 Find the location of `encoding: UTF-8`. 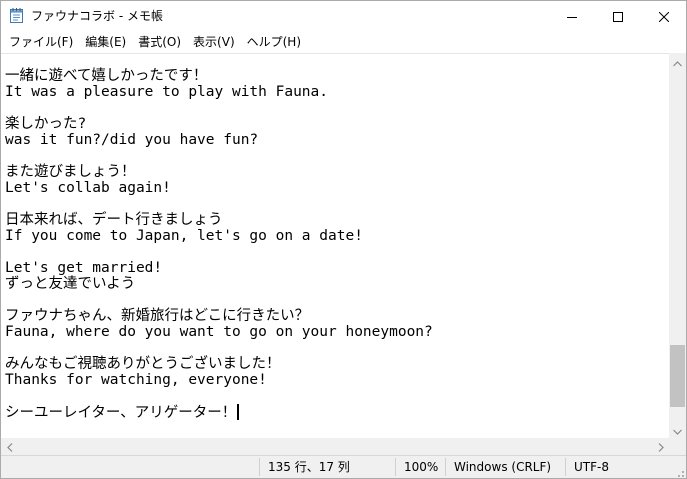

encoding: UTF-8 is located at coordinates (591, 467).